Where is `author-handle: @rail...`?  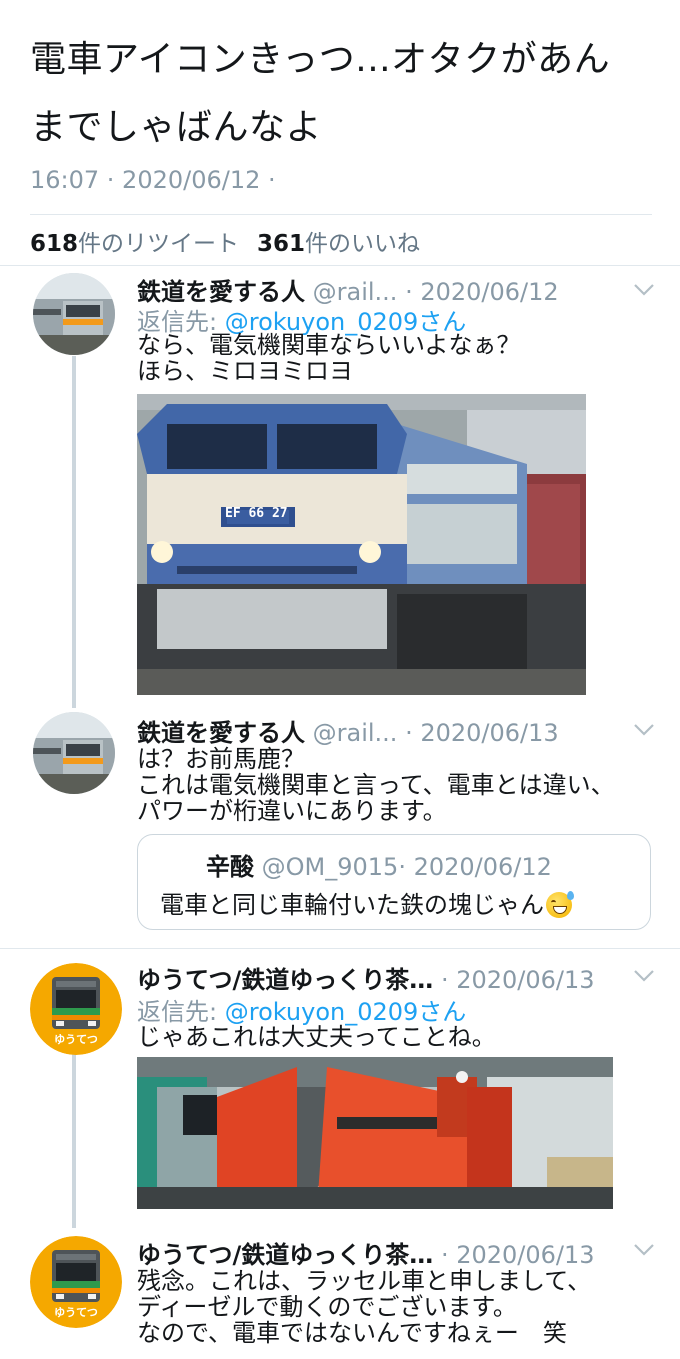
author-handle: @rail... is located at coordinates (355, 733).